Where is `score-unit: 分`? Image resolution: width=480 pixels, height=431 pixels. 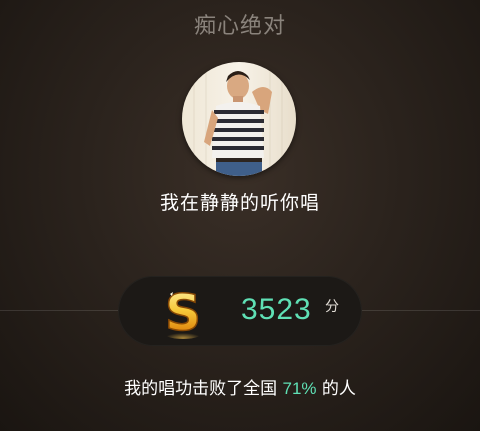
score-unit: 分 is located at coordinates (332, 307).